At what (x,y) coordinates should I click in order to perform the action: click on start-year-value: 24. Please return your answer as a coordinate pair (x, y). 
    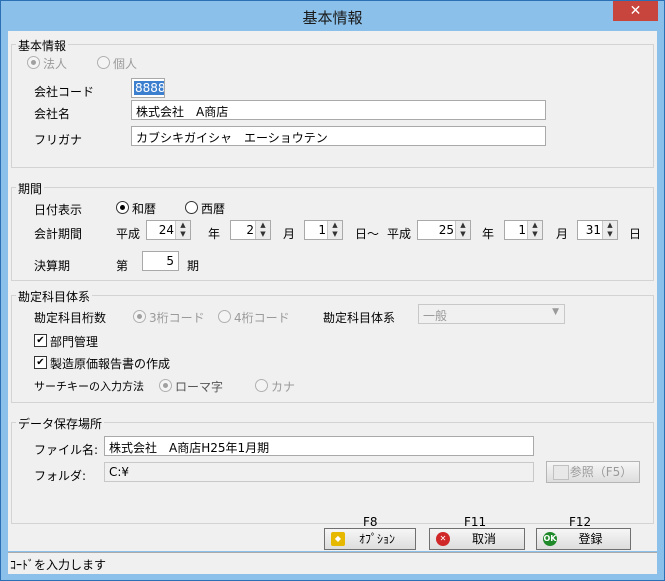
    Looking at the image, I should click on (166, 230).